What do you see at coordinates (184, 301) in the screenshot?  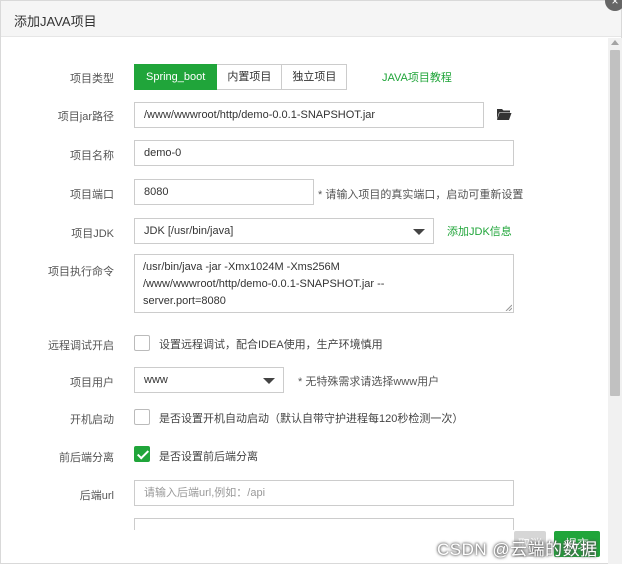 I see `exec-command-line: server.port=8080` at bounding box center [184, 301].